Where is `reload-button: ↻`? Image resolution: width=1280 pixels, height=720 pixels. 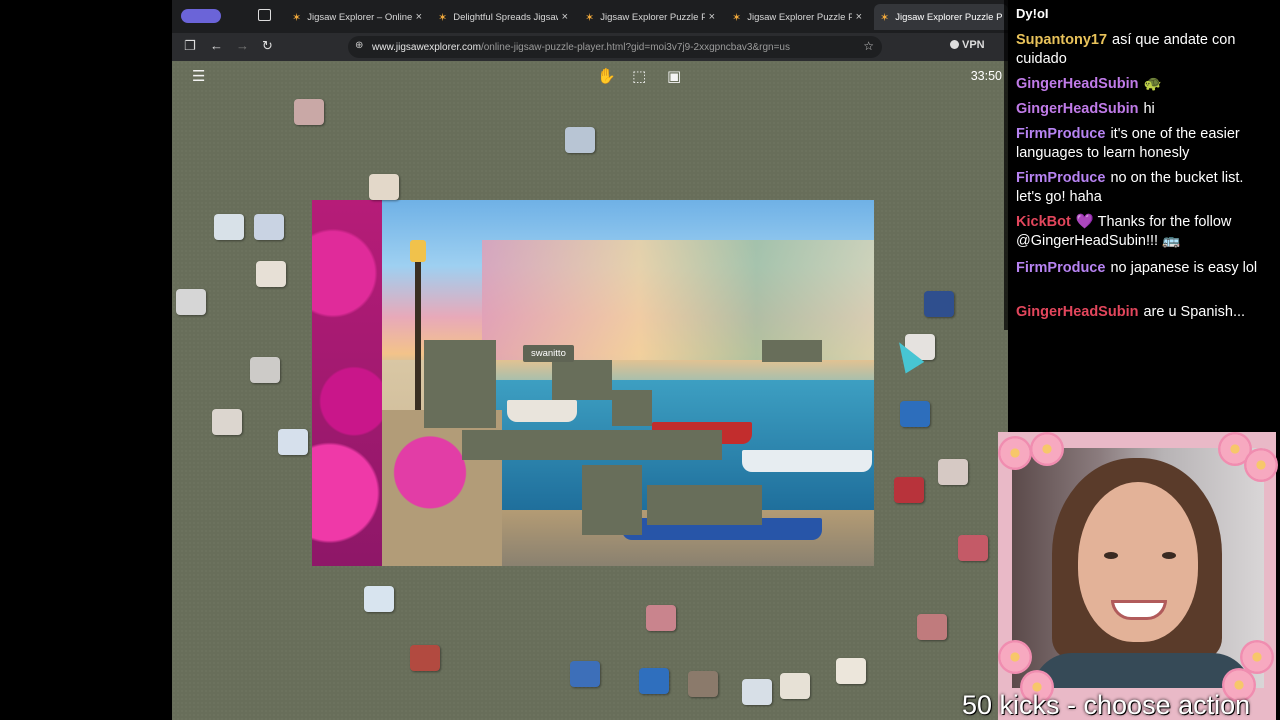
reload-button: ↻ is located at coordinates (267, 46).